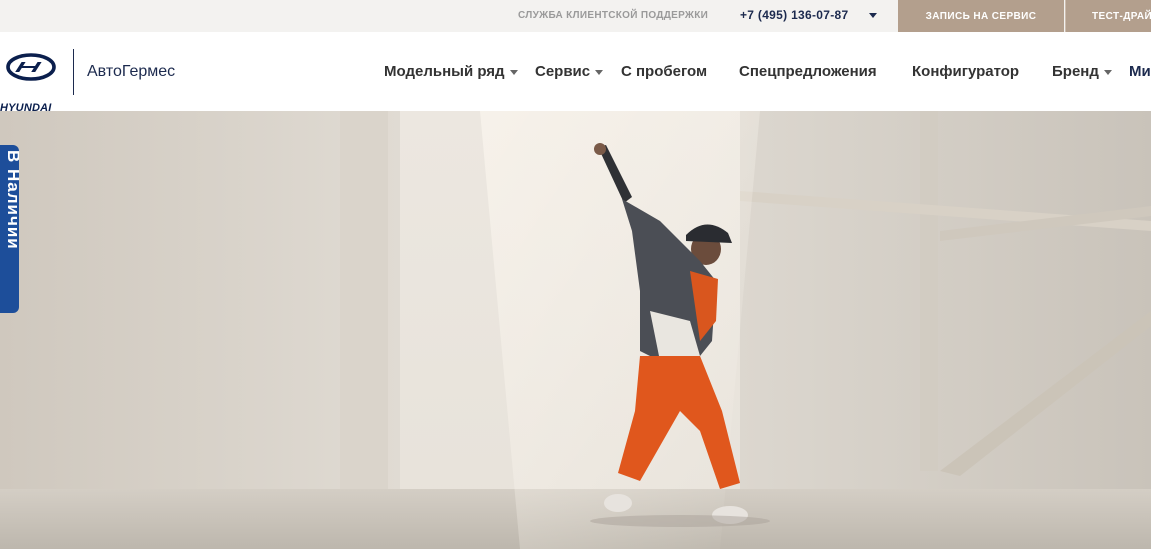 The height and width of the screenshot is (549, 1151). I want to click on phone-dropdown-chevron-icon, so click(873, 15).